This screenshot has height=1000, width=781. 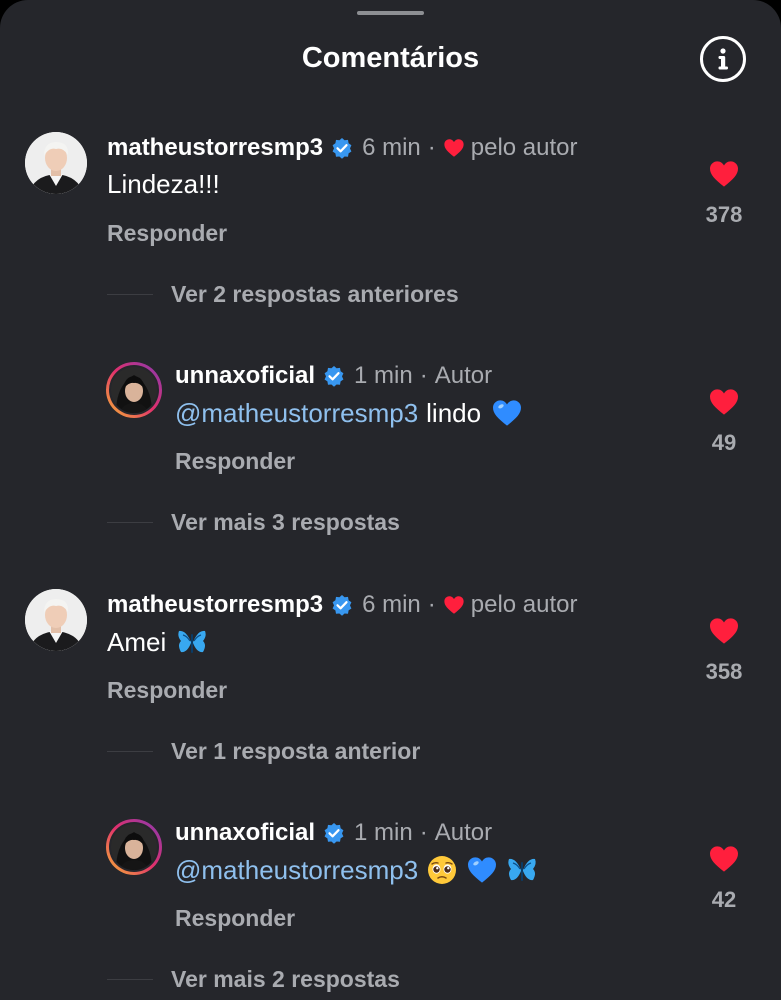 I want to click on info-button, so click(x=723, y=59).